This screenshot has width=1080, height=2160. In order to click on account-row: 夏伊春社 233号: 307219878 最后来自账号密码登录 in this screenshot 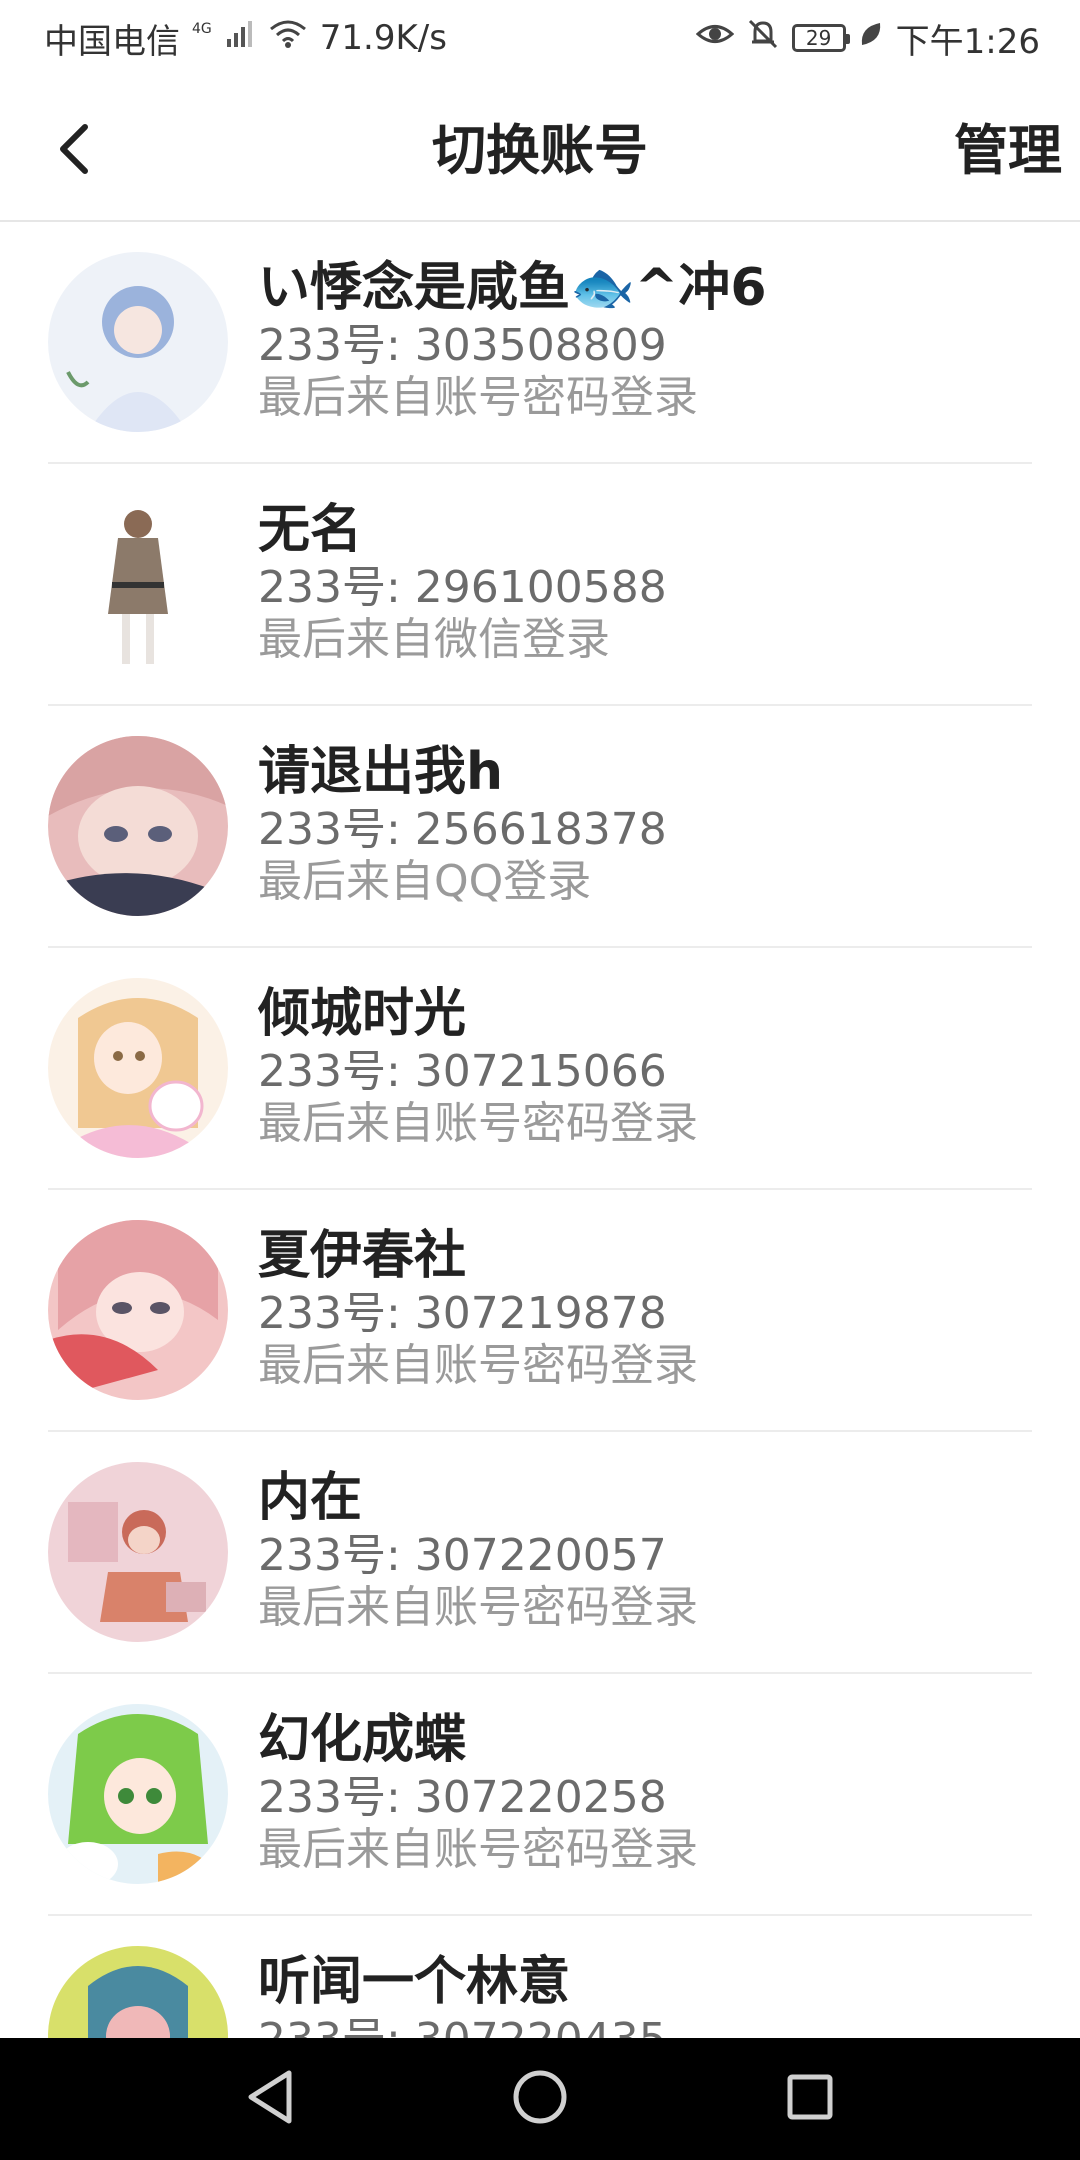, I will do `click(540, 1311)`.